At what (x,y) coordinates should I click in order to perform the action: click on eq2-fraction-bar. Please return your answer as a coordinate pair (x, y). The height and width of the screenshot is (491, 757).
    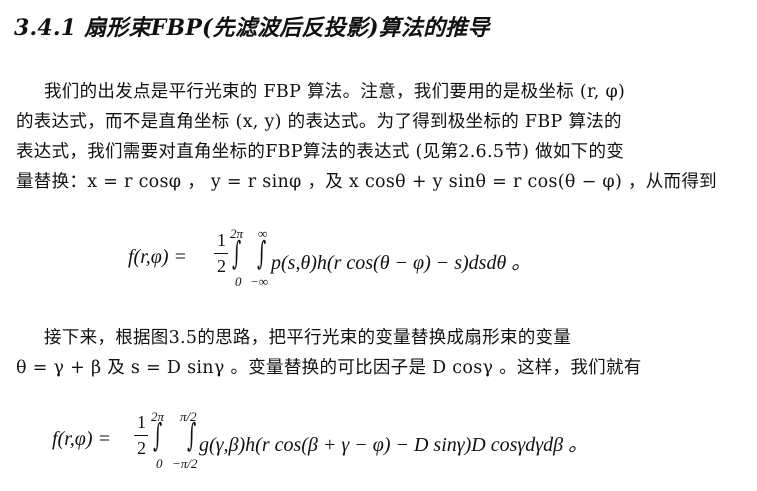
    Looking at the image, I should click on (141, 436).